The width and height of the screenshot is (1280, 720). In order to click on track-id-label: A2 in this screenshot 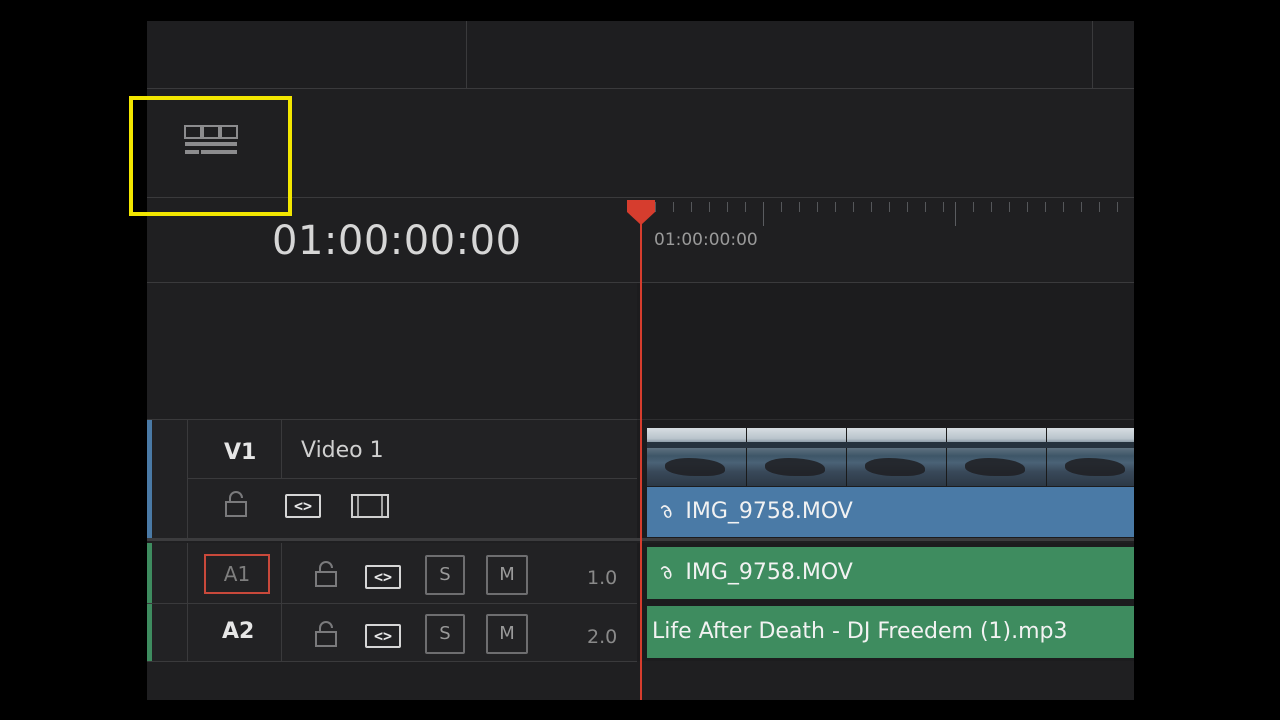, I will do `click(238, 631)`.